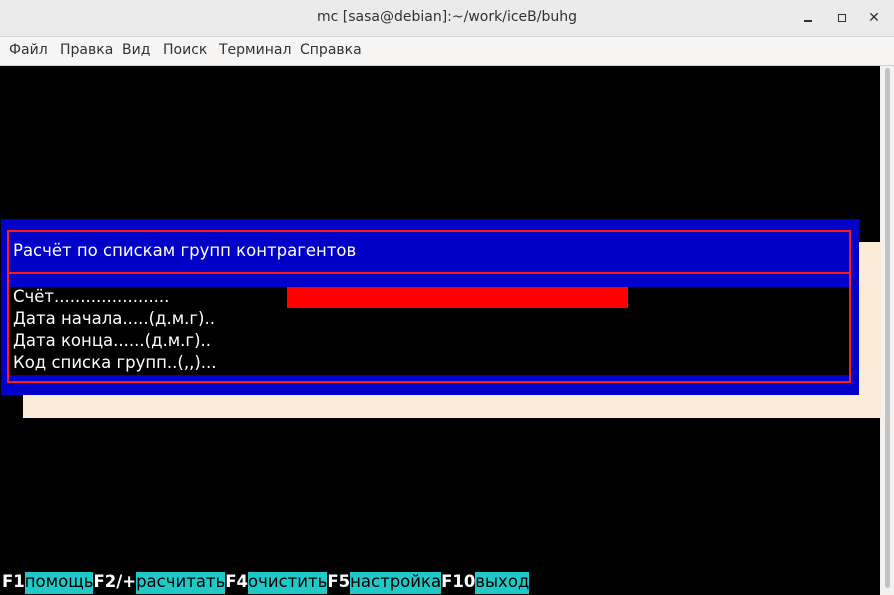 The height and width of the screenshot is (595, 894). I want to click on menu-edit: Правка, so click(86, 50).